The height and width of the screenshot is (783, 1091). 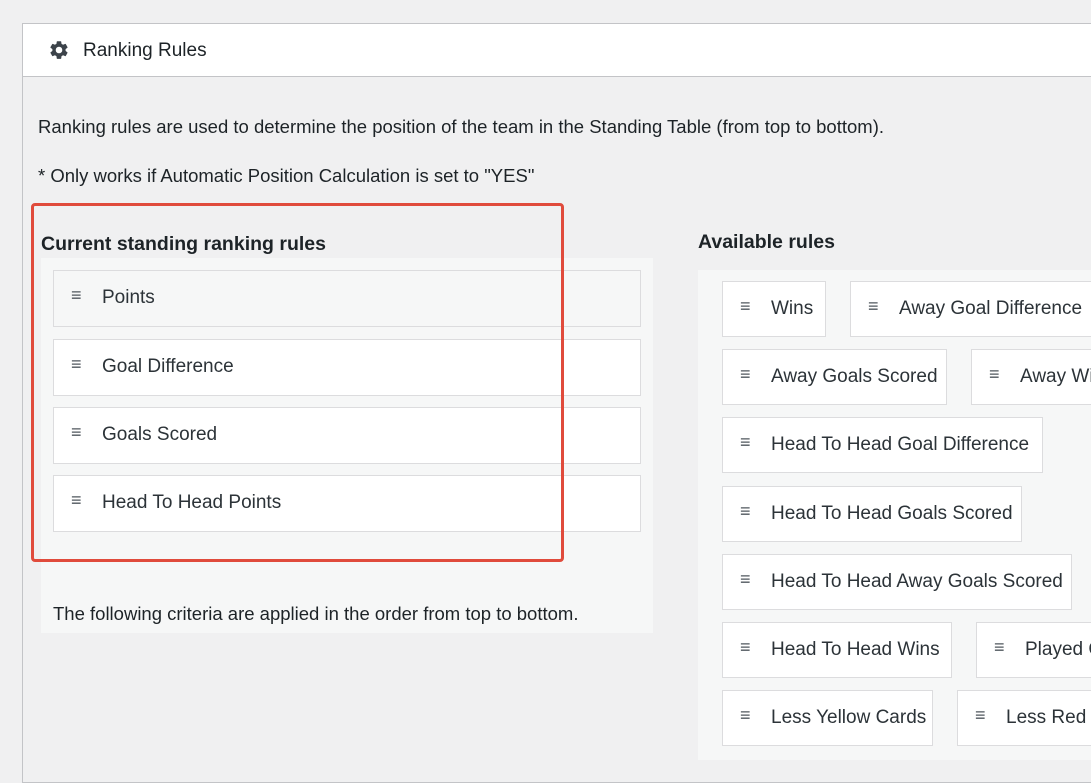 I want to click on available-rule-item: ≡ Head To Head Away Goals Scored, so click(x=897, y=582).